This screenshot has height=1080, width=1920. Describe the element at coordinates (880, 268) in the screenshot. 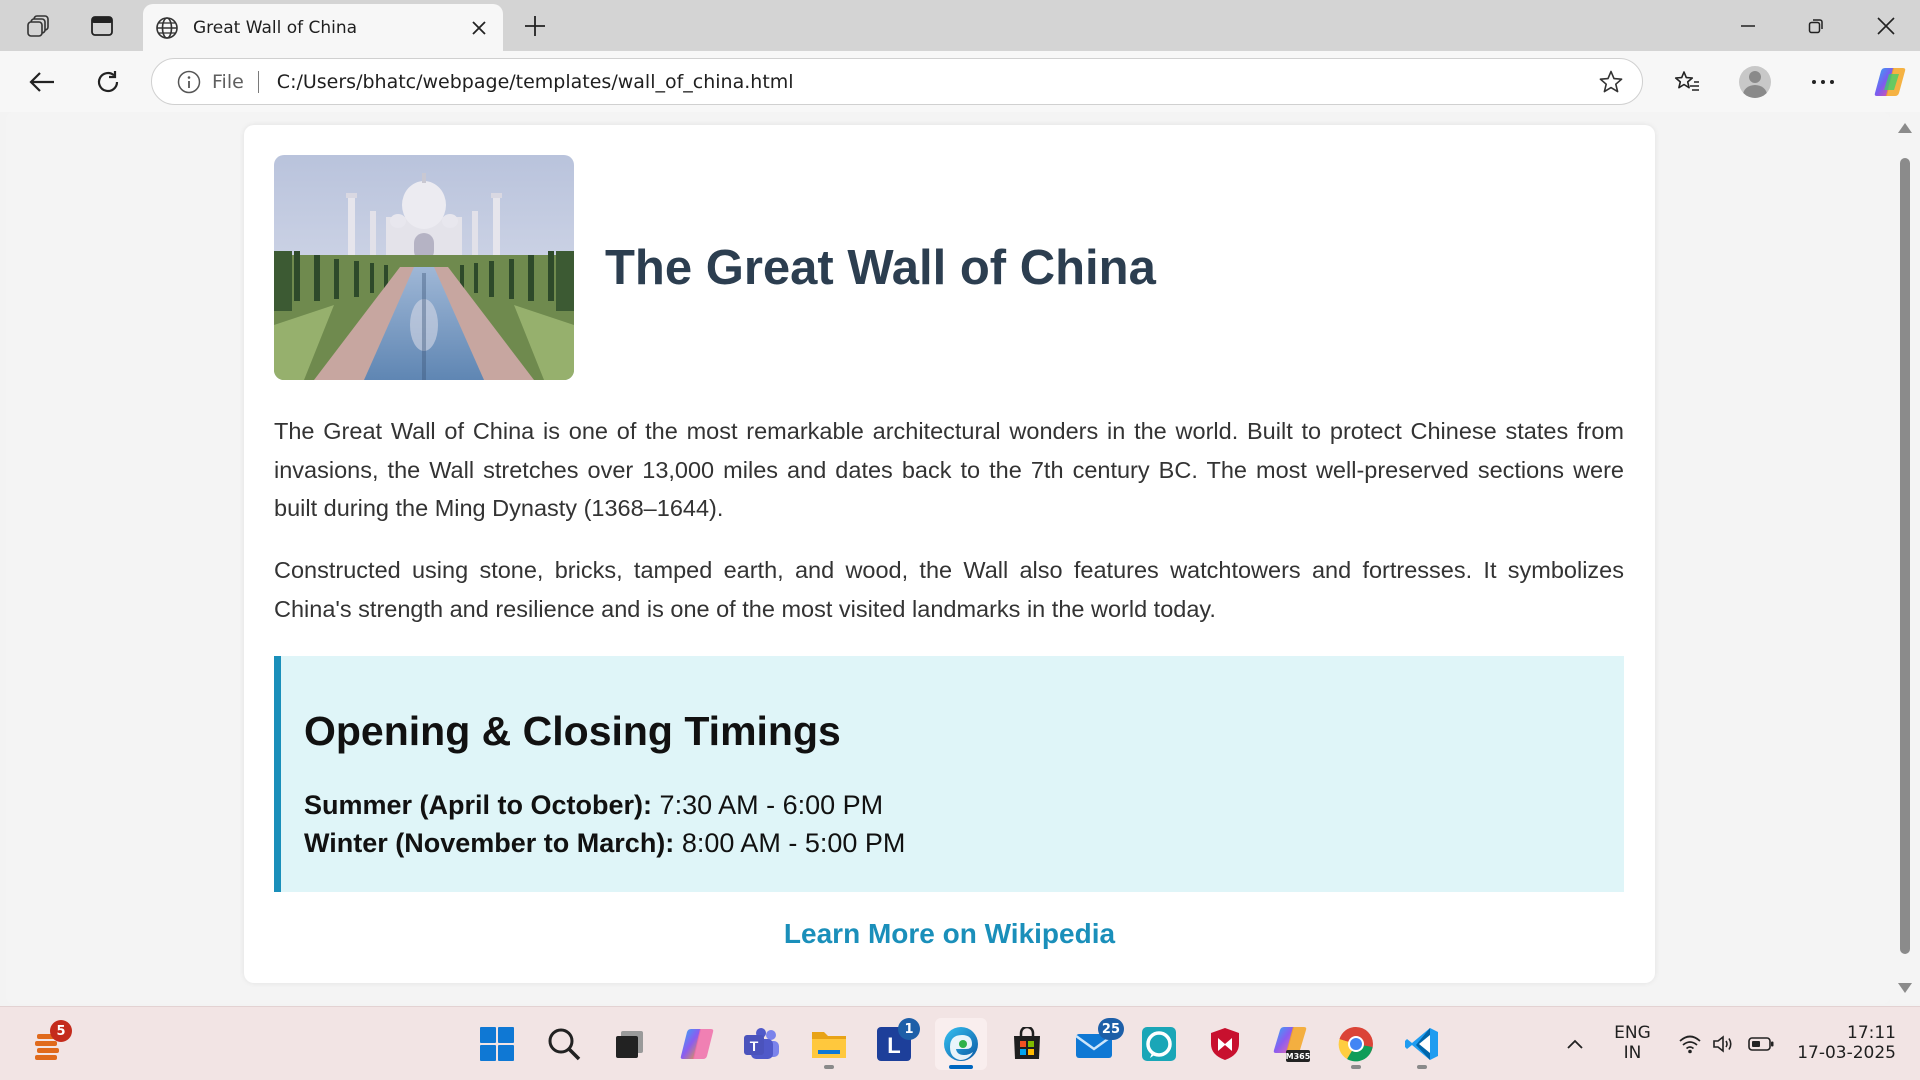

I see `page-title: The Great Wall of China` at that location.